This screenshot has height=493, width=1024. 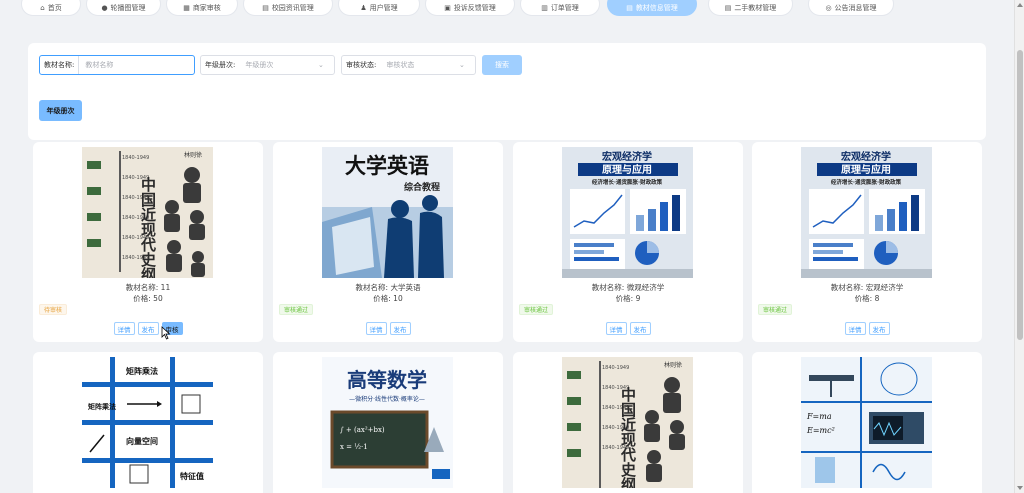 What do you see at coordinates (278, 65) in the screenshot?
I see `grade-select-value: 年级册次` at bounding box center [278, 65].